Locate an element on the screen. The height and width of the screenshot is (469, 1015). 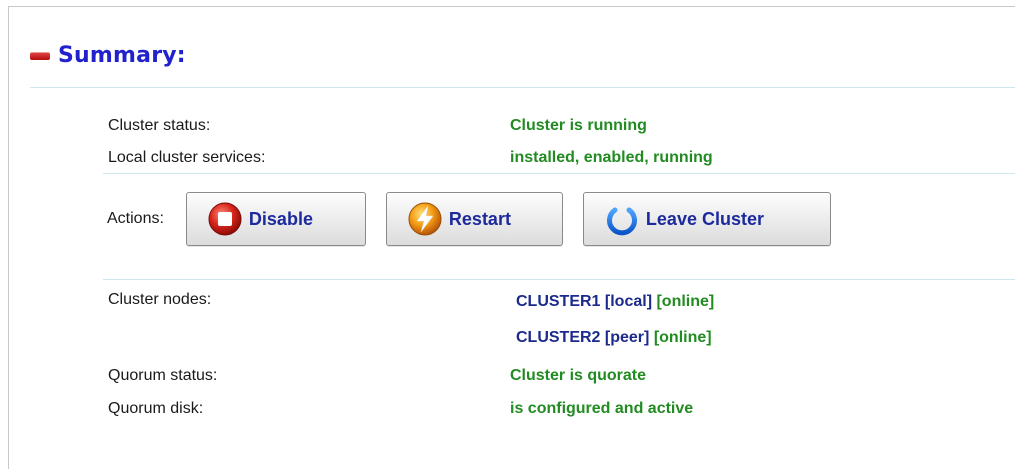
leave-cluster-button: Leave Cluster is located at coordinates (706, 219).